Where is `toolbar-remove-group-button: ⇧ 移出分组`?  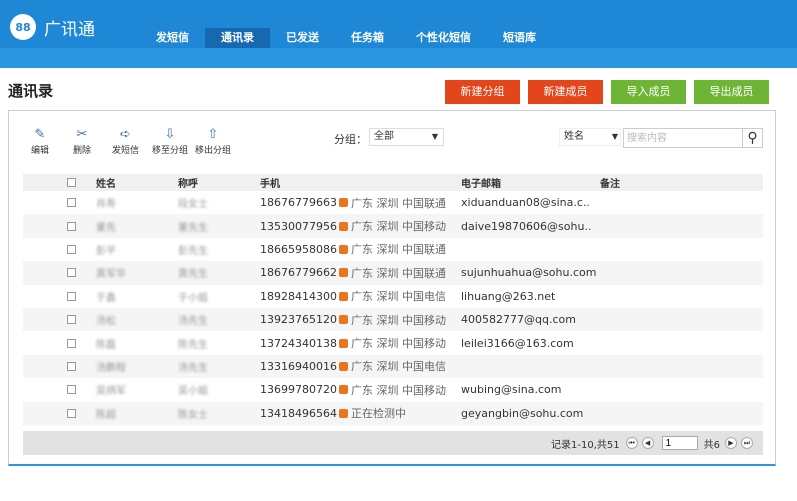
toolbar-remove-group-button: ⇧ 移出分组 is located at coordinates (213, 141).